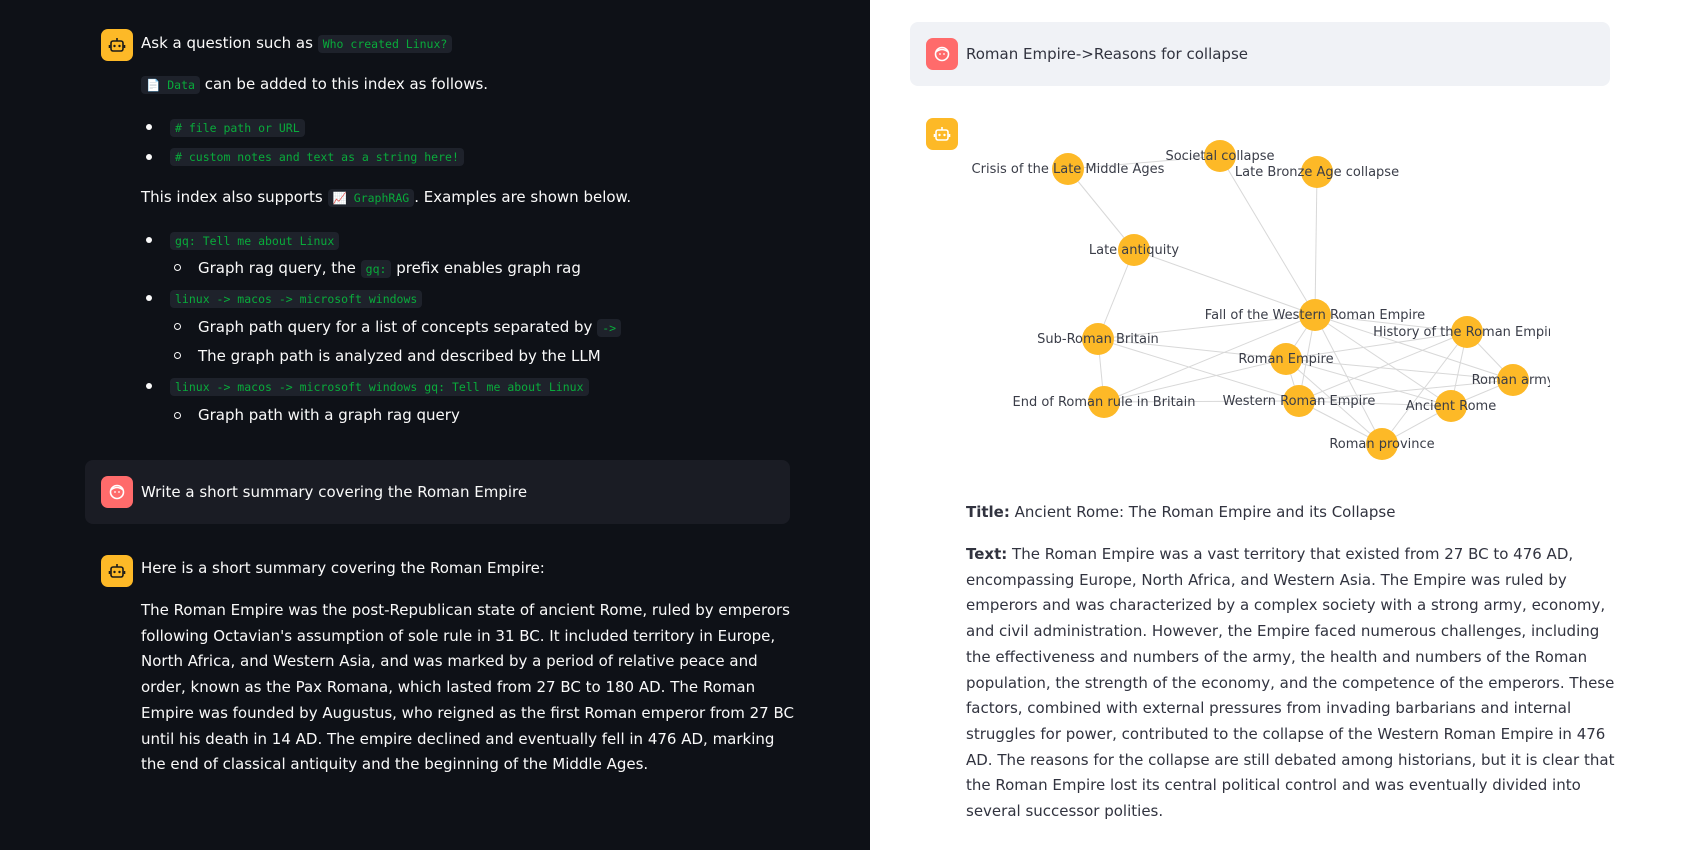 This screenshot has height=850, width=1700. Describe the element at coordinates (1103, 402) in the screenshot. I see `graph-node-label: End of Roman rule in Britain` at that location.